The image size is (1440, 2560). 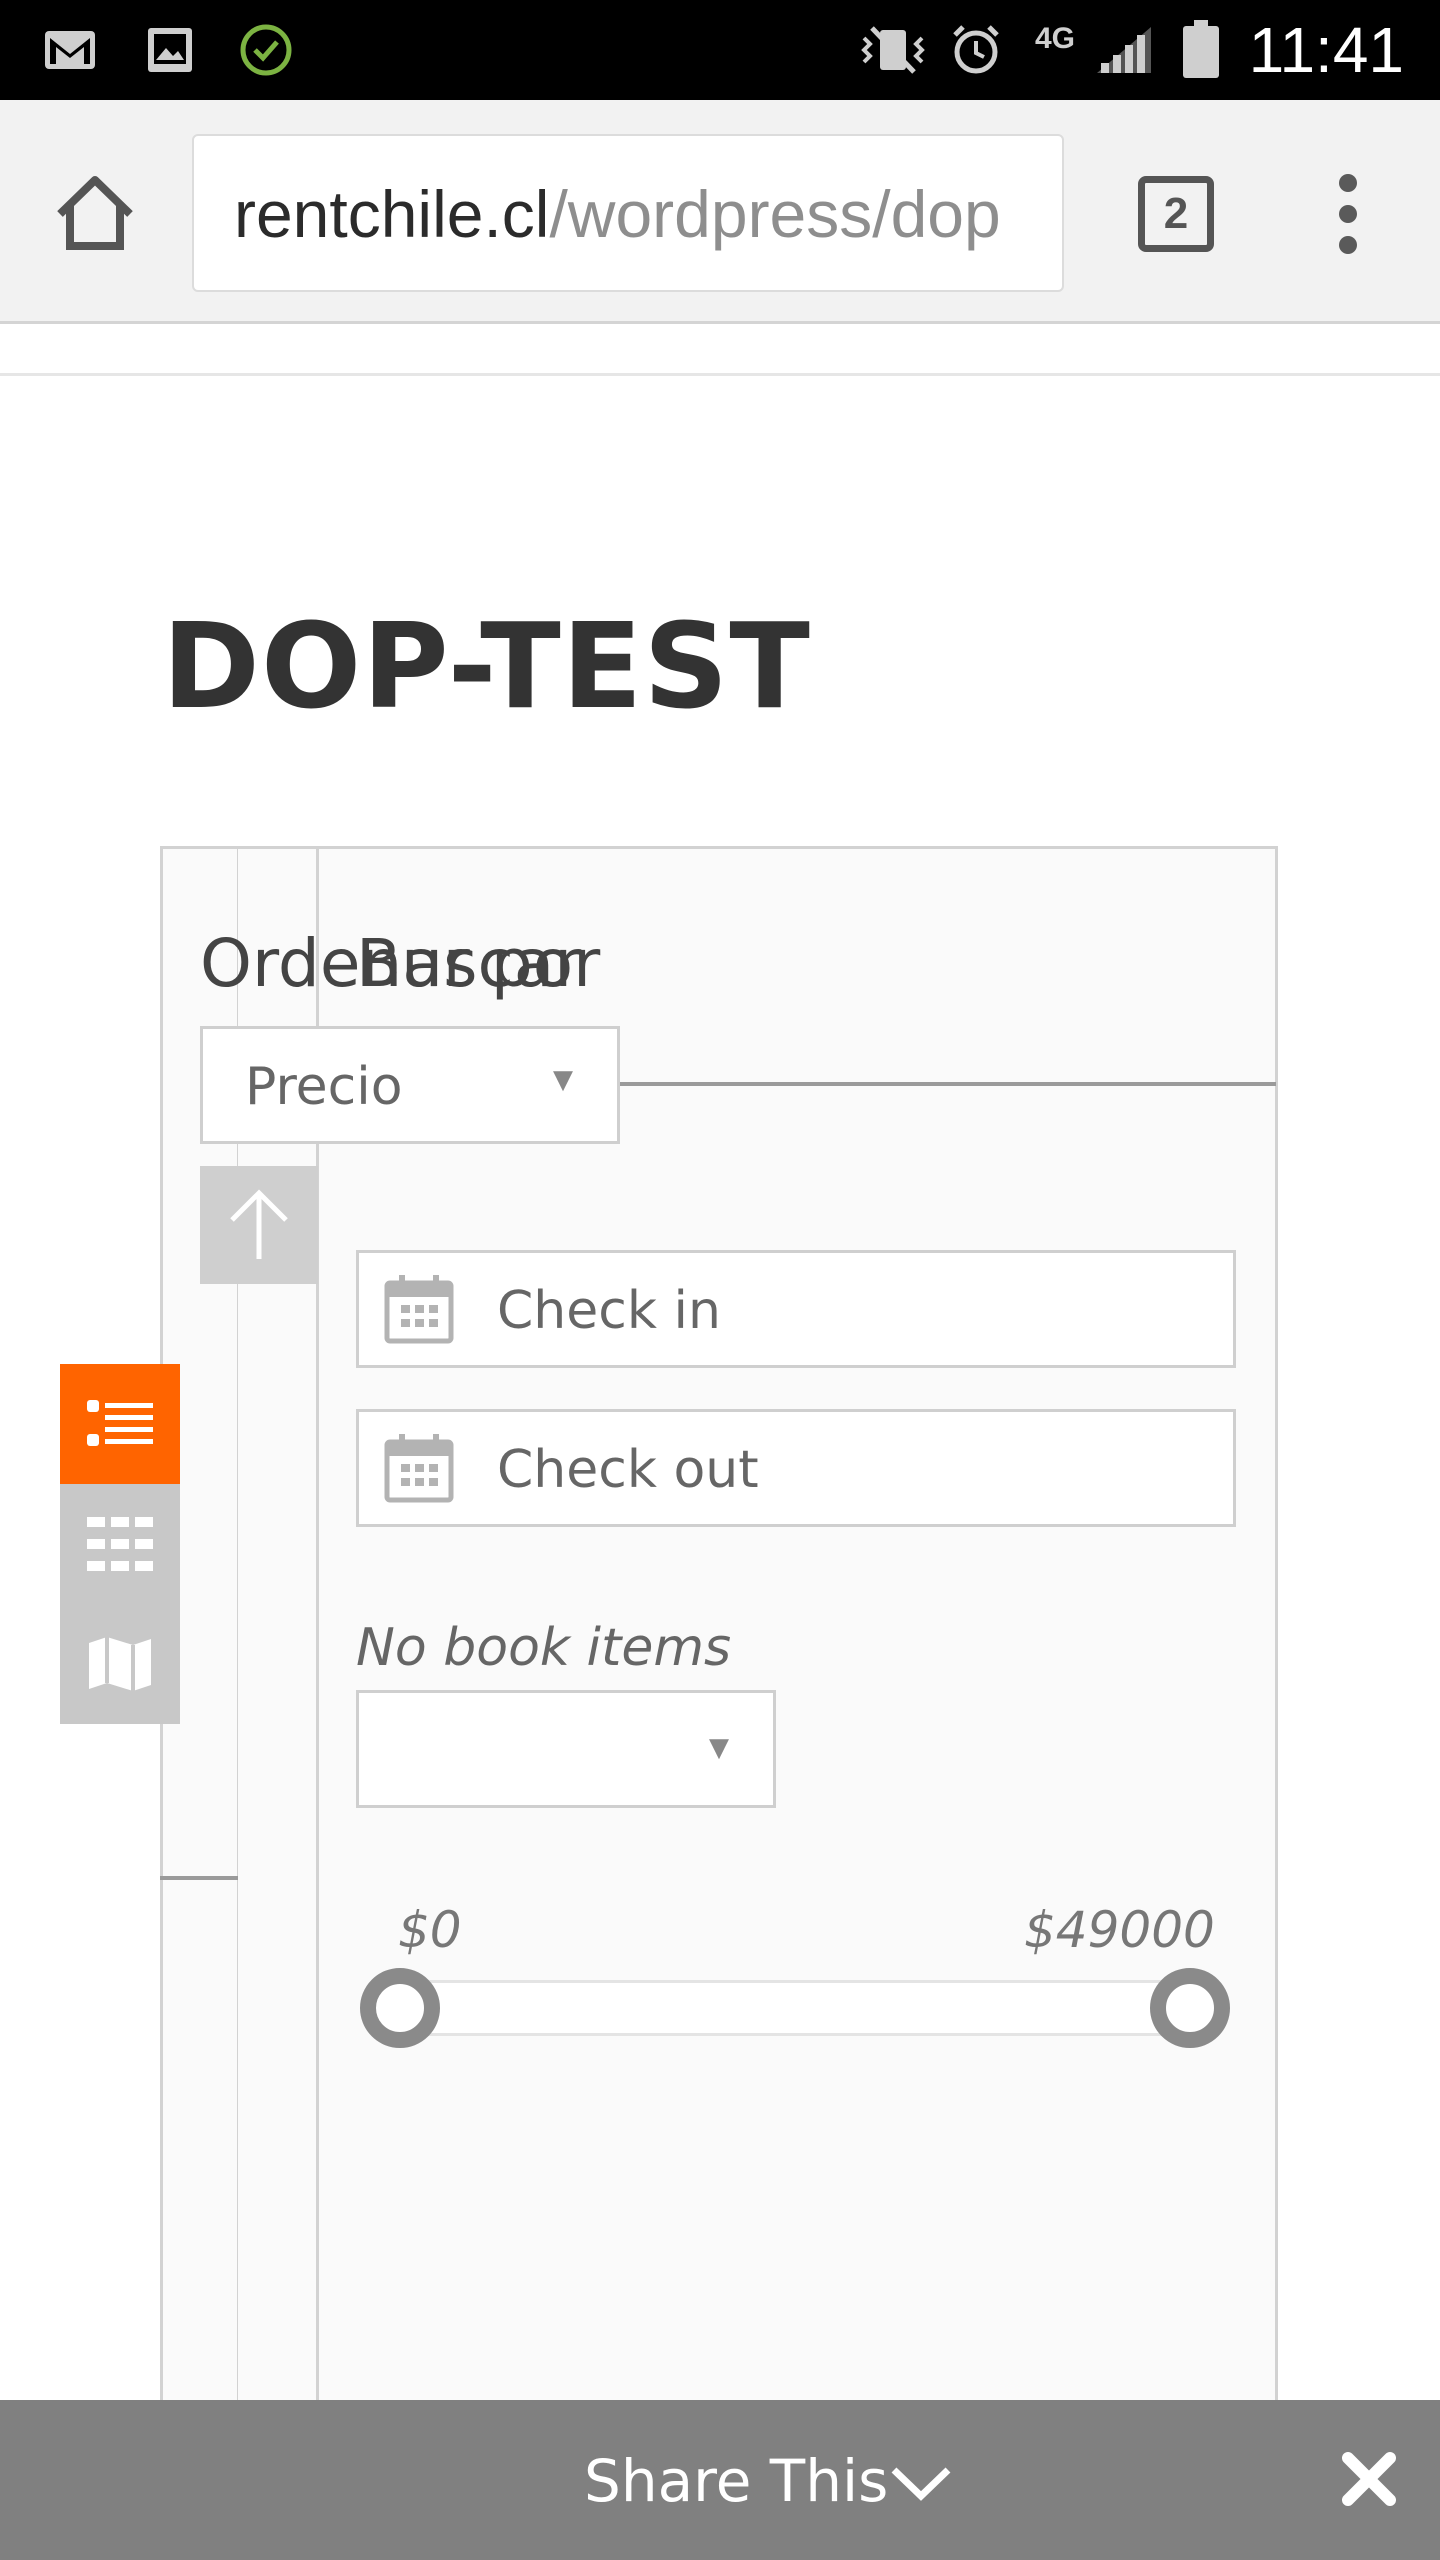 What do you see at coordinates (775, 214) in the screenshot?
I see `url-path: /wordpress/dop` at bounding box center [775, 214].